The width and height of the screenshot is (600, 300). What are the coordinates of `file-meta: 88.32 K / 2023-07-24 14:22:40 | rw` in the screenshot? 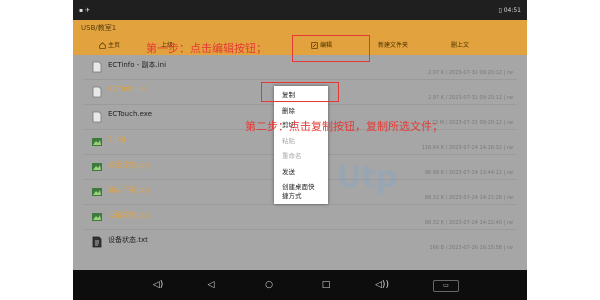 It's located at (468, 223).